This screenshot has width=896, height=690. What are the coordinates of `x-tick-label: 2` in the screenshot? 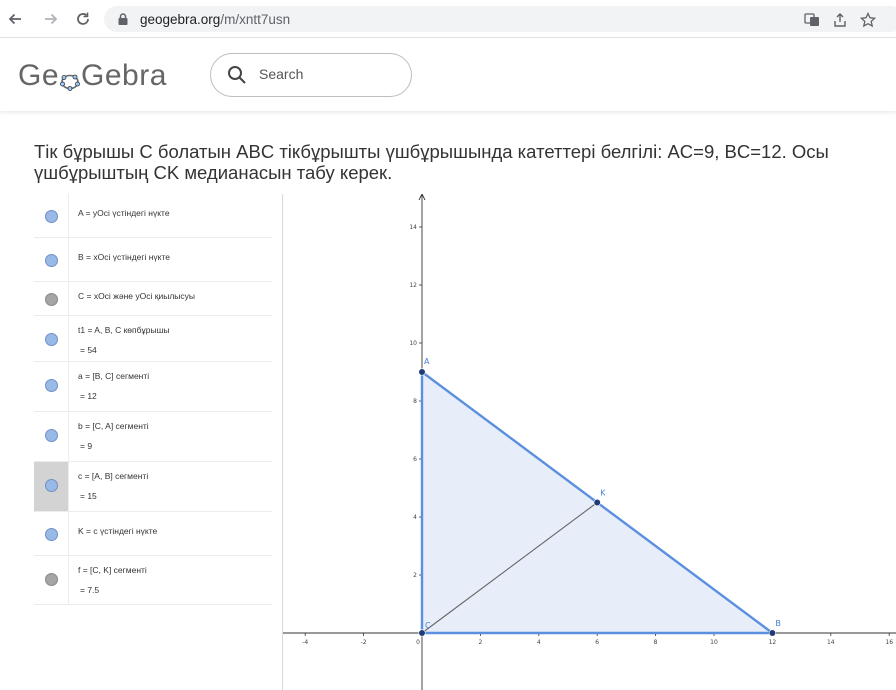 It's located at (480, 642).